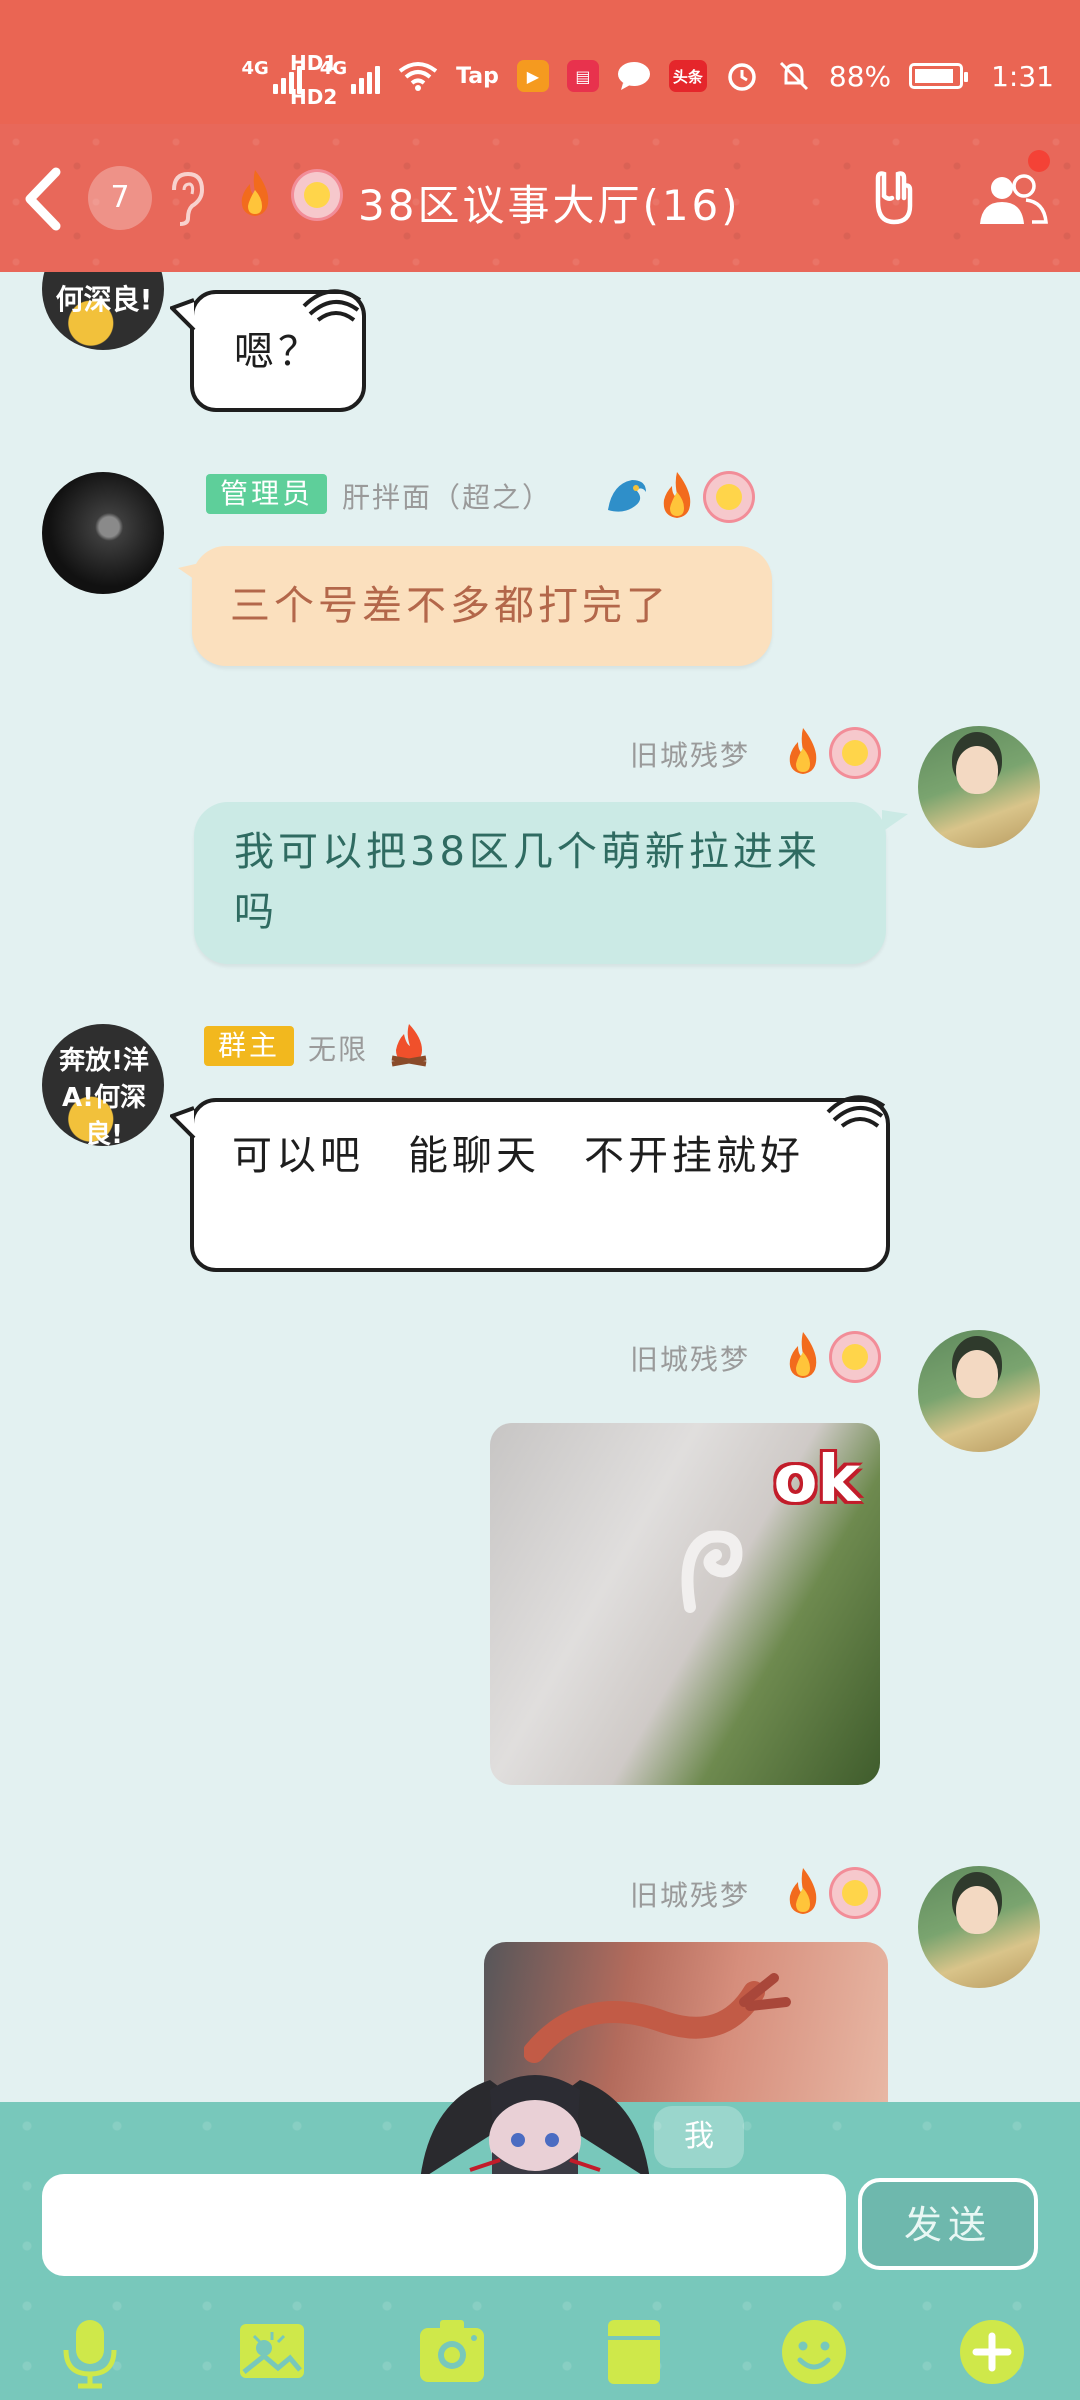 This screenshot has width=1080, height=2400. I want to click on camera-icon, so click(452, 2352).